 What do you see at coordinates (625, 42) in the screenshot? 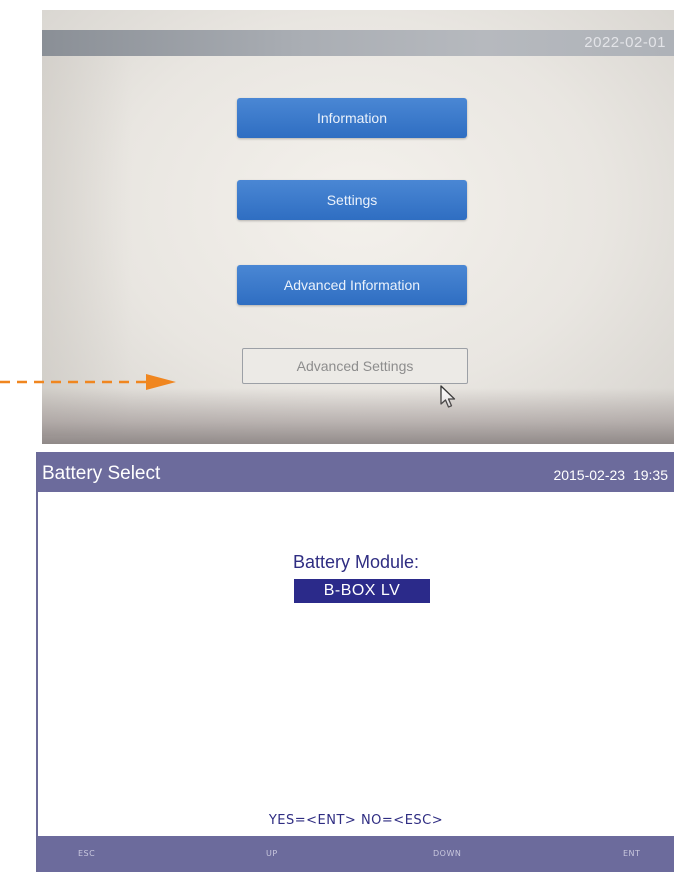
I see `photo-date: 2022-02-01` at bounding box center [625, 42].